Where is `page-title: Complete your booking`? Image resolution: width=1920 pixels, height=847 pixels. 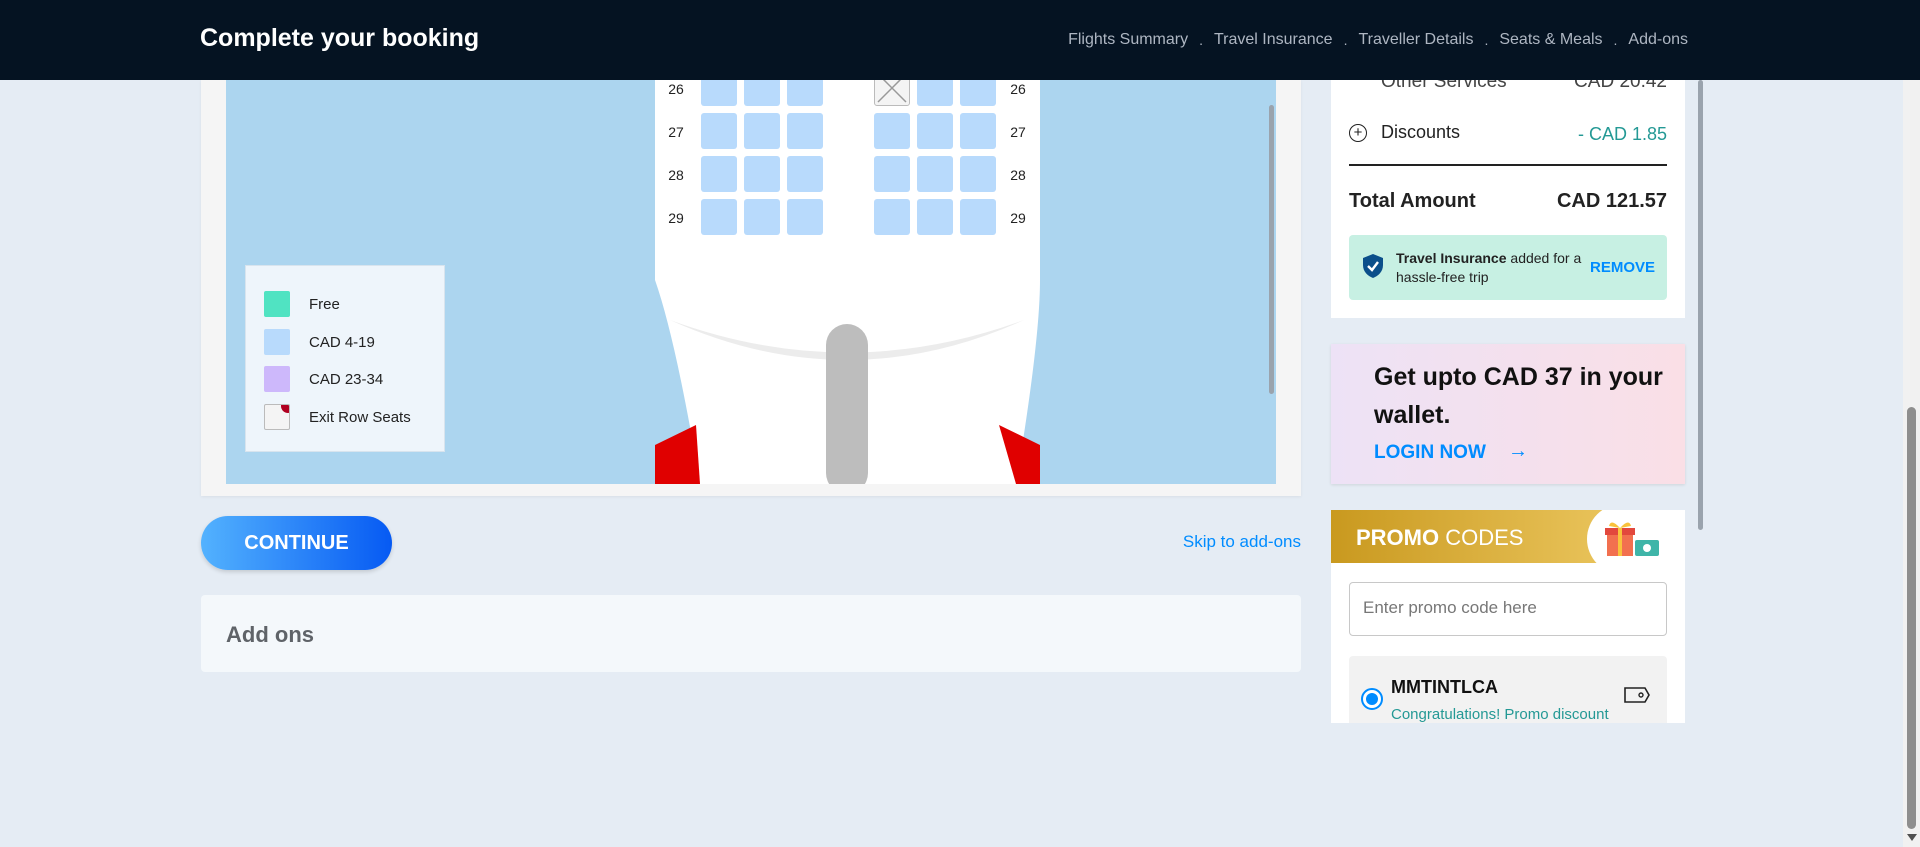
page-title: Complete your booking is located at coordinates (340, 38).